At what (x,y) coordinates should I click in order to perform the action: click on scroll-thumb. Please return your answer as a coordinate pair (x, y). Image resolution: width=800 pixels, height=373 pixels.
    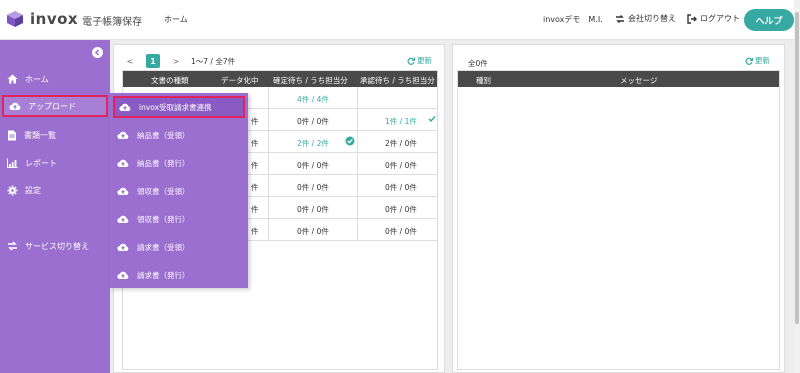
    Looking at the image, I should click on (797, 168).